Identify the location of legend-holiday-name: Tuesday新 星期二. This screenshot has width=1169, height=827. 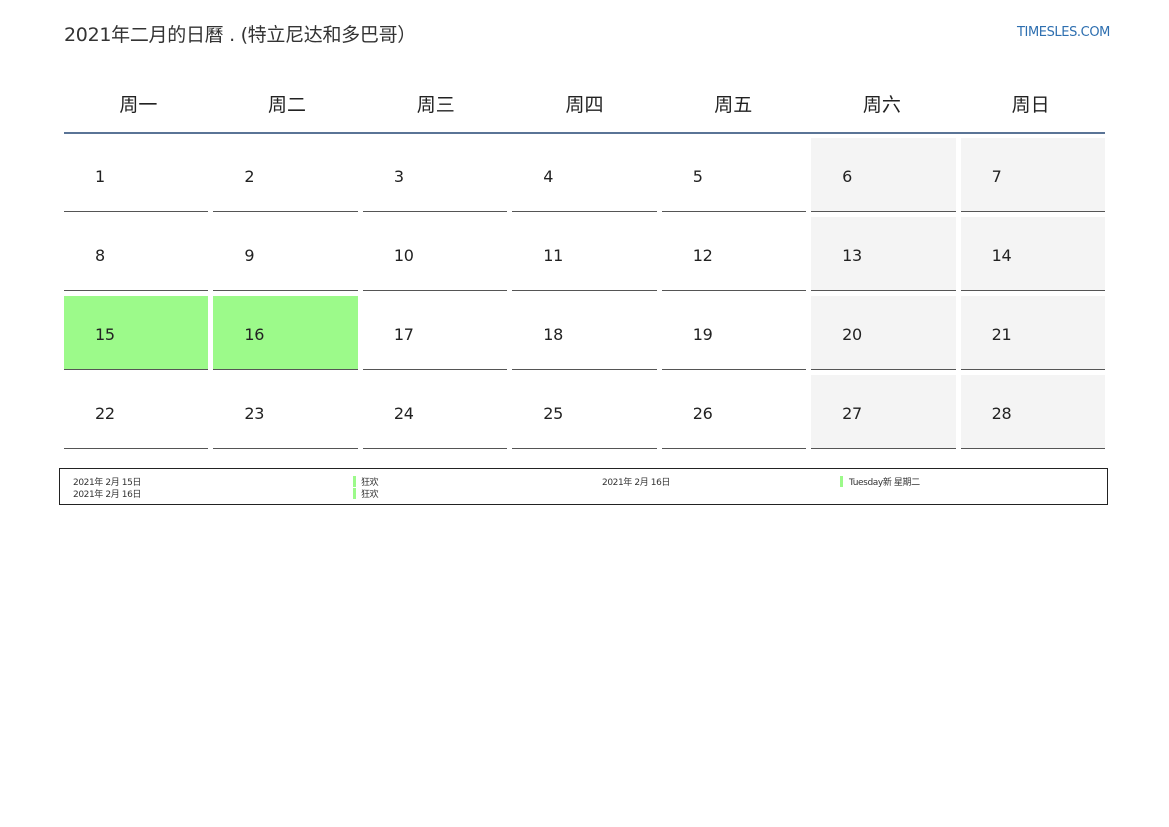
(884, 483).